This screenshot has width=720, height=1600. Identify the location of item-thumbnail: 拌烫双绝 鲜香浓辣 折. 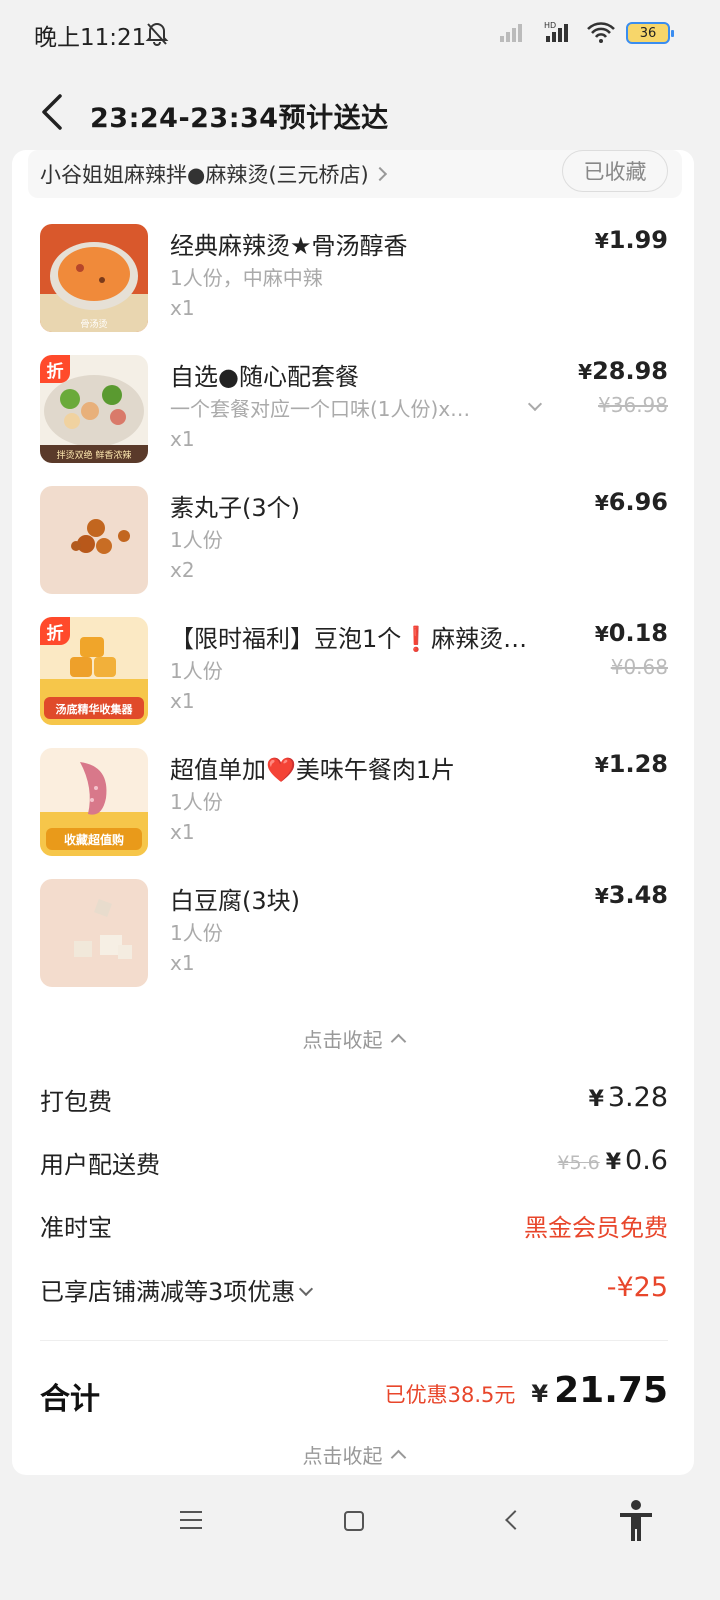
(94, 409).